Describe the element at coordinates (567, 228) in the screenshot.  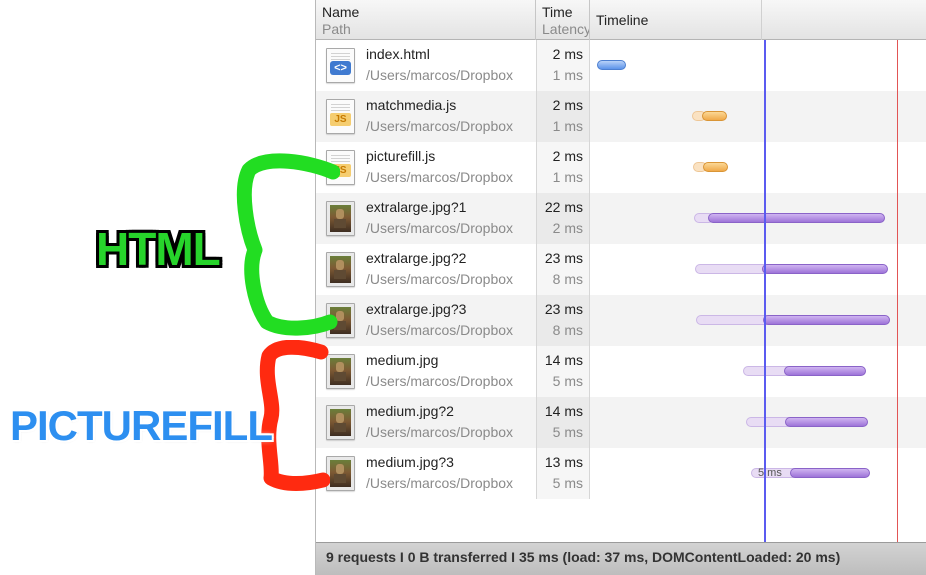
I see `request-latency: 2 ms` at that location.